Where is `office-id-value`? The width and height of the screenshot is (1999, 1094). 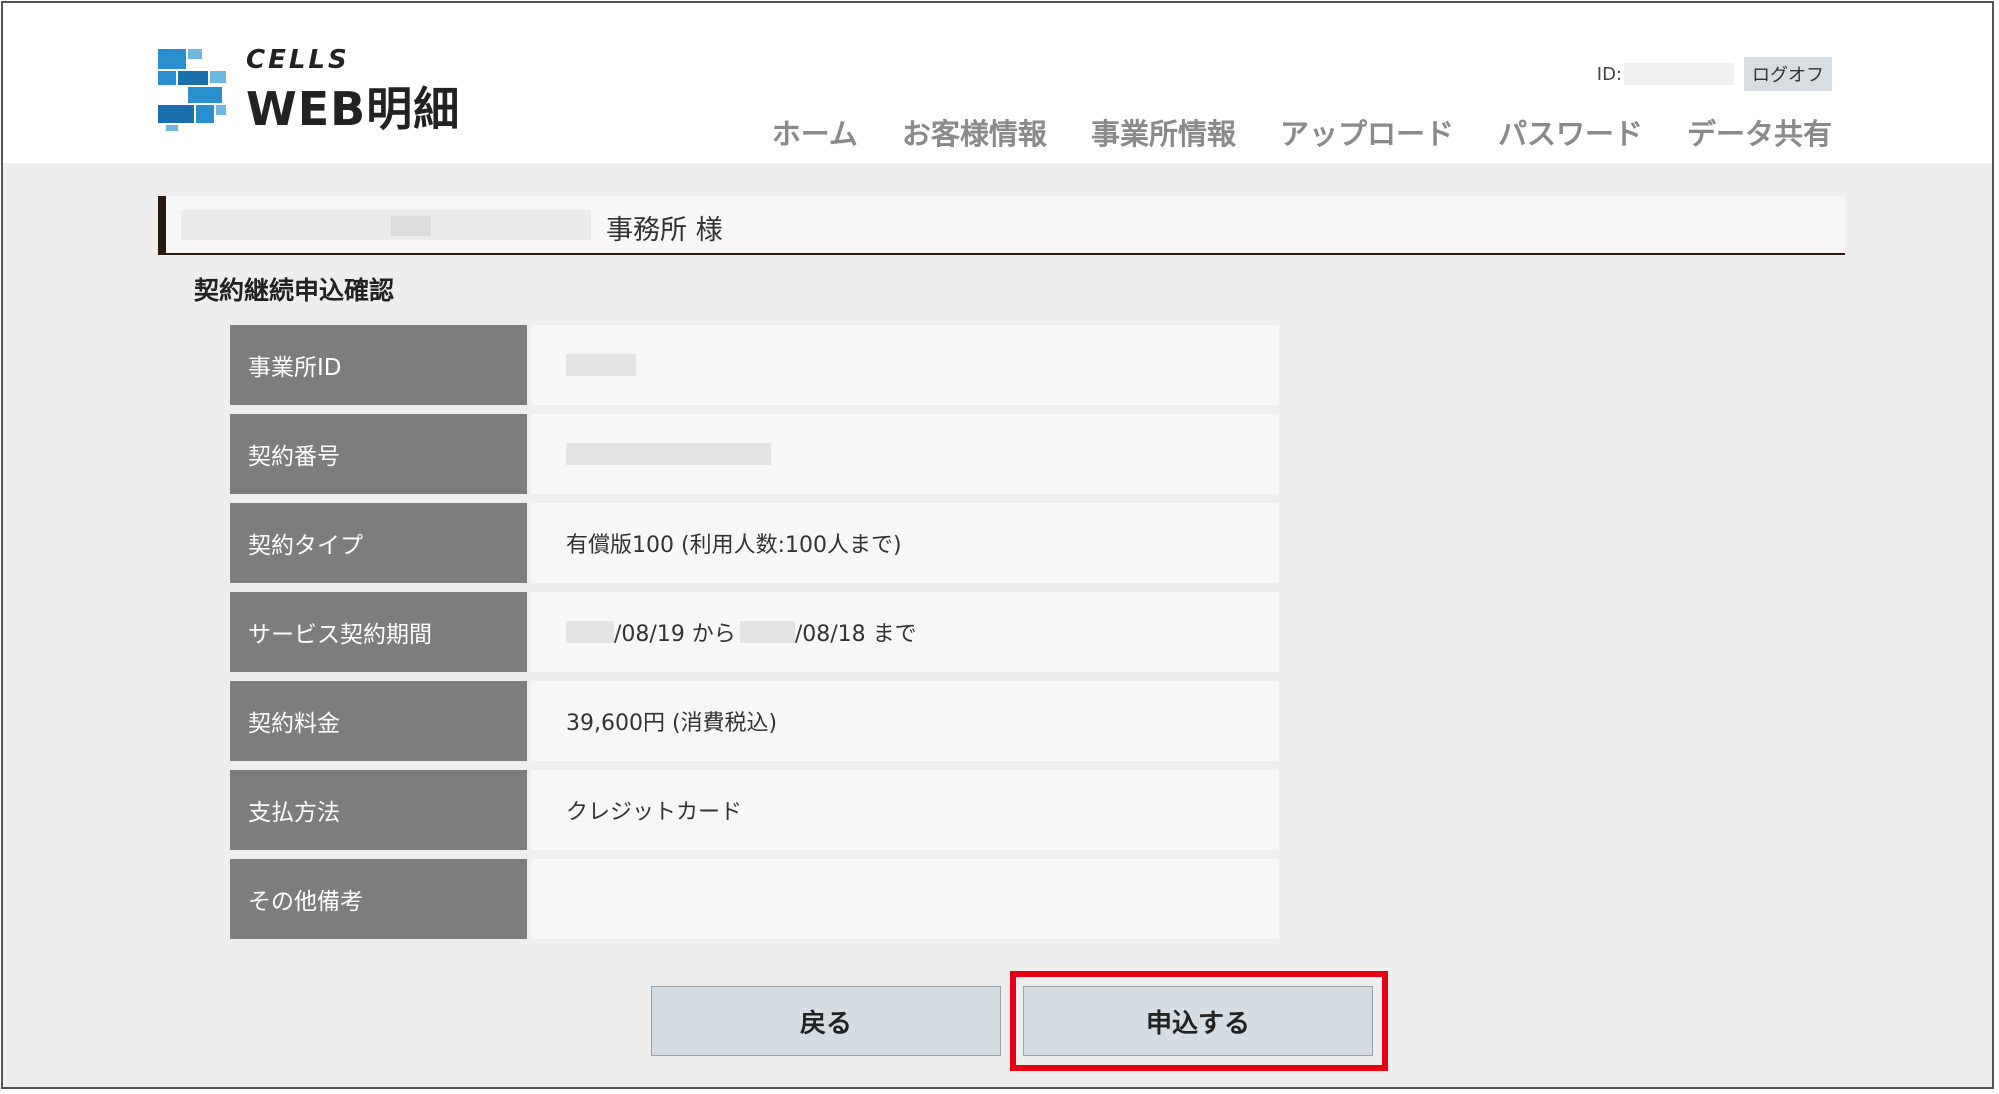
office-id-value is located at coordinates (905, 365).